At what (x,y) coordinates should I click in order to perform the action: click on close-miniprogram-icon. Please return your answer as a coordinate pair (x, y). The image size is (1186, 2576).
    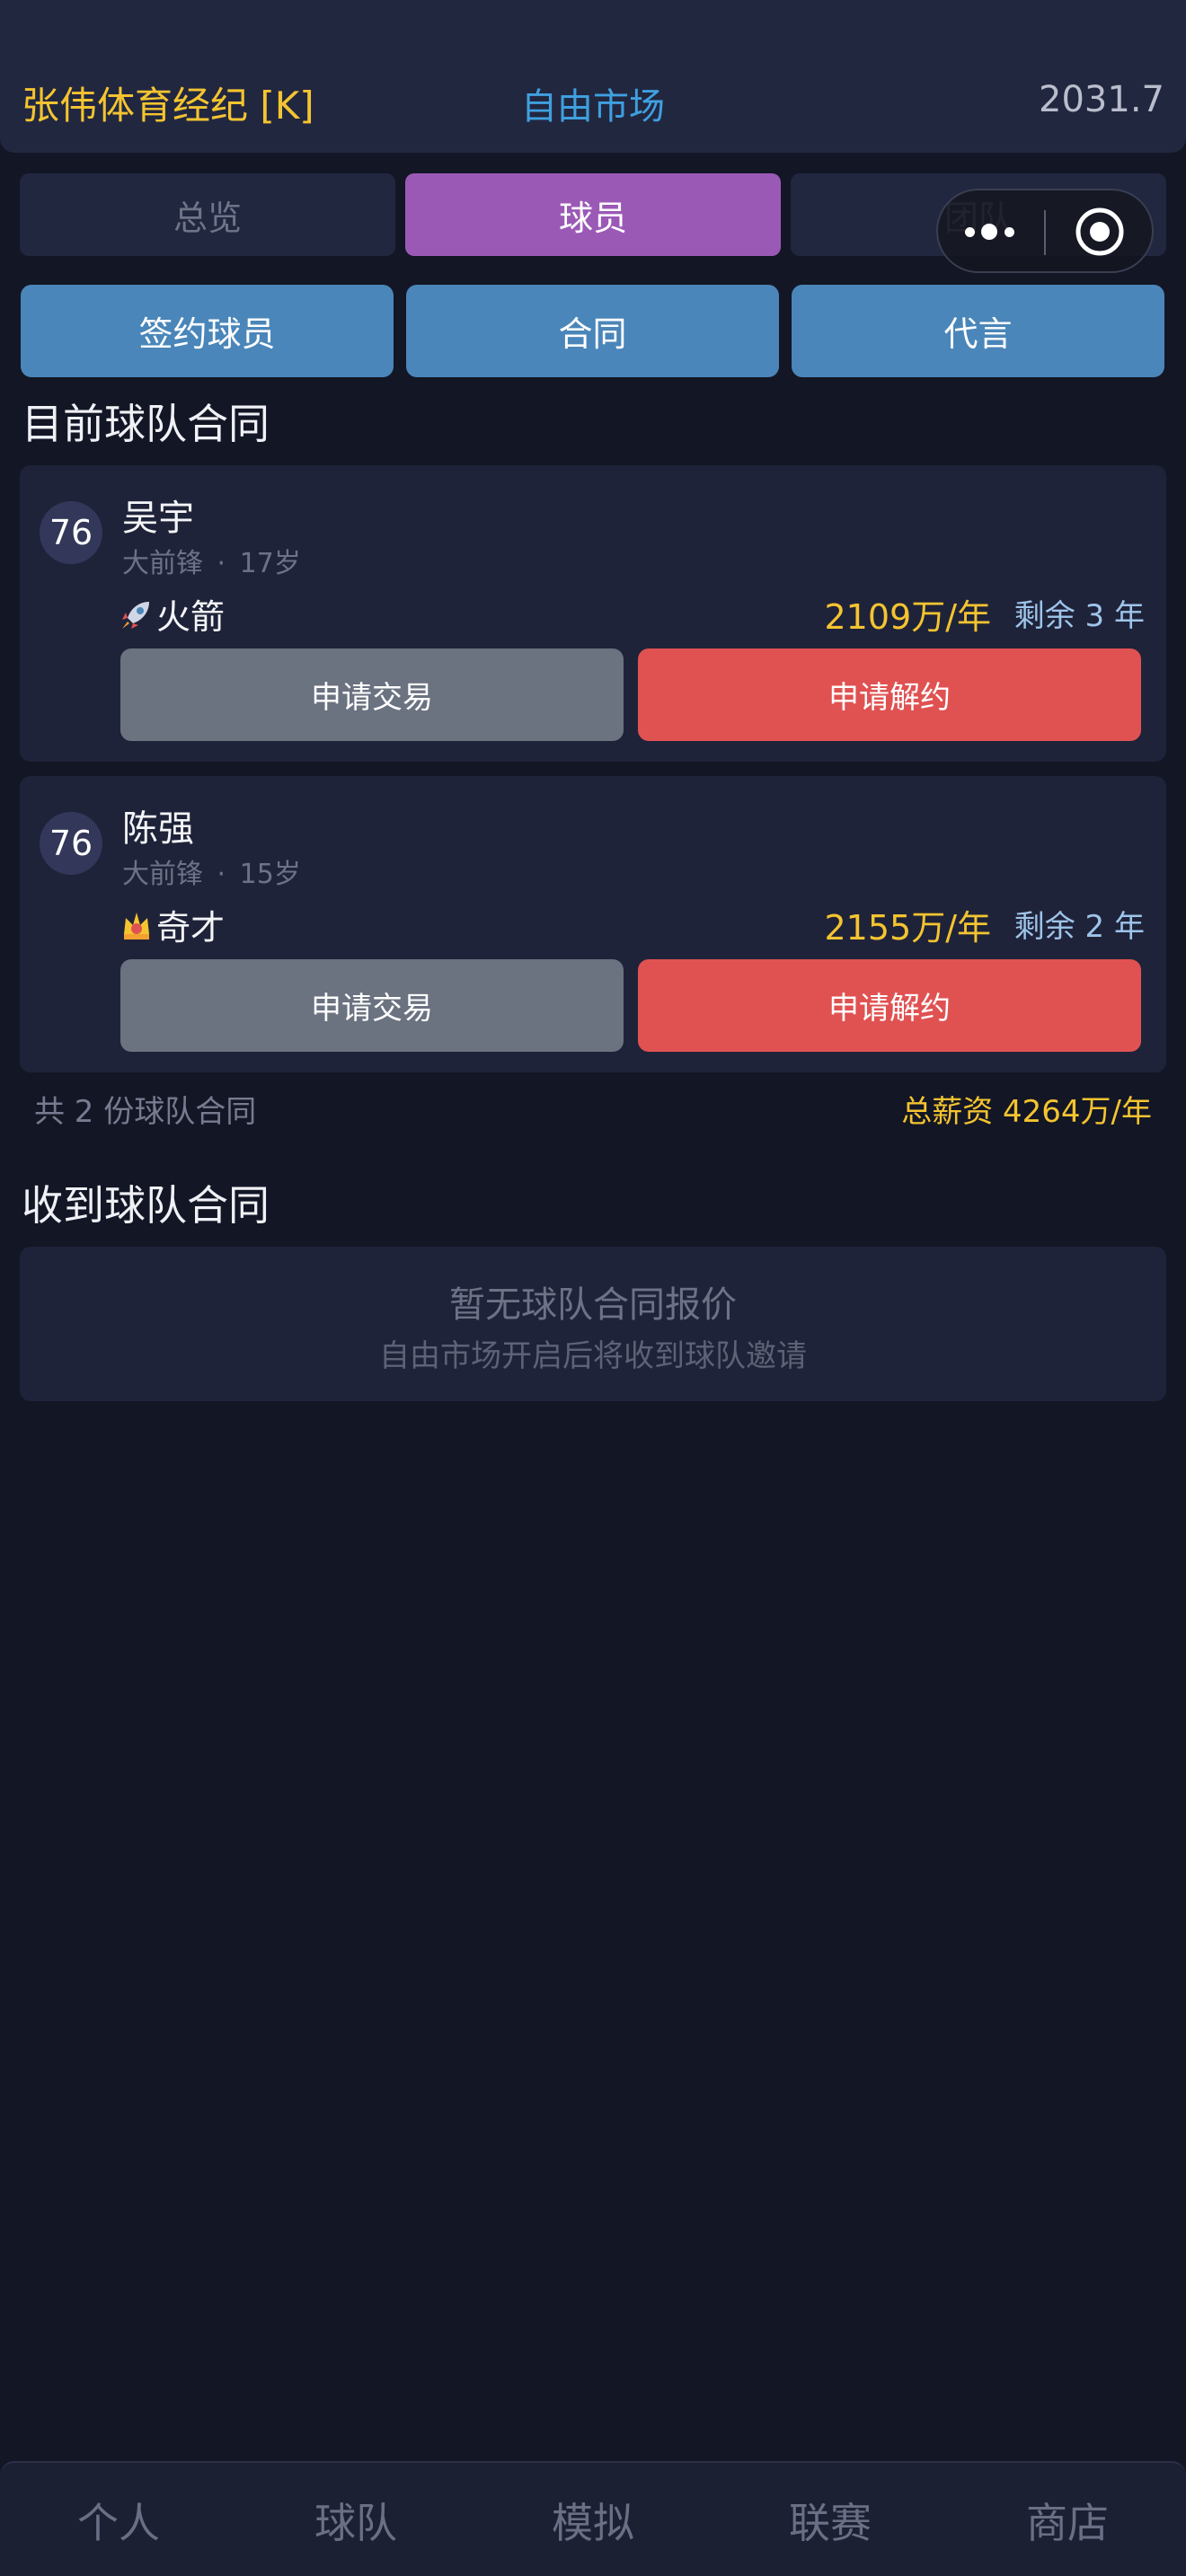
    Looking at the image, I should click on (1100, 232).